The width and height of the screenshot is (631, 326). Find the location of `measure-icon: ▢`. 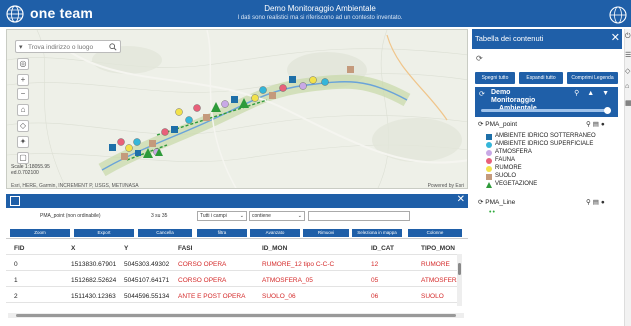

measure-icon: ▢ is located at coordinates (23, 158).